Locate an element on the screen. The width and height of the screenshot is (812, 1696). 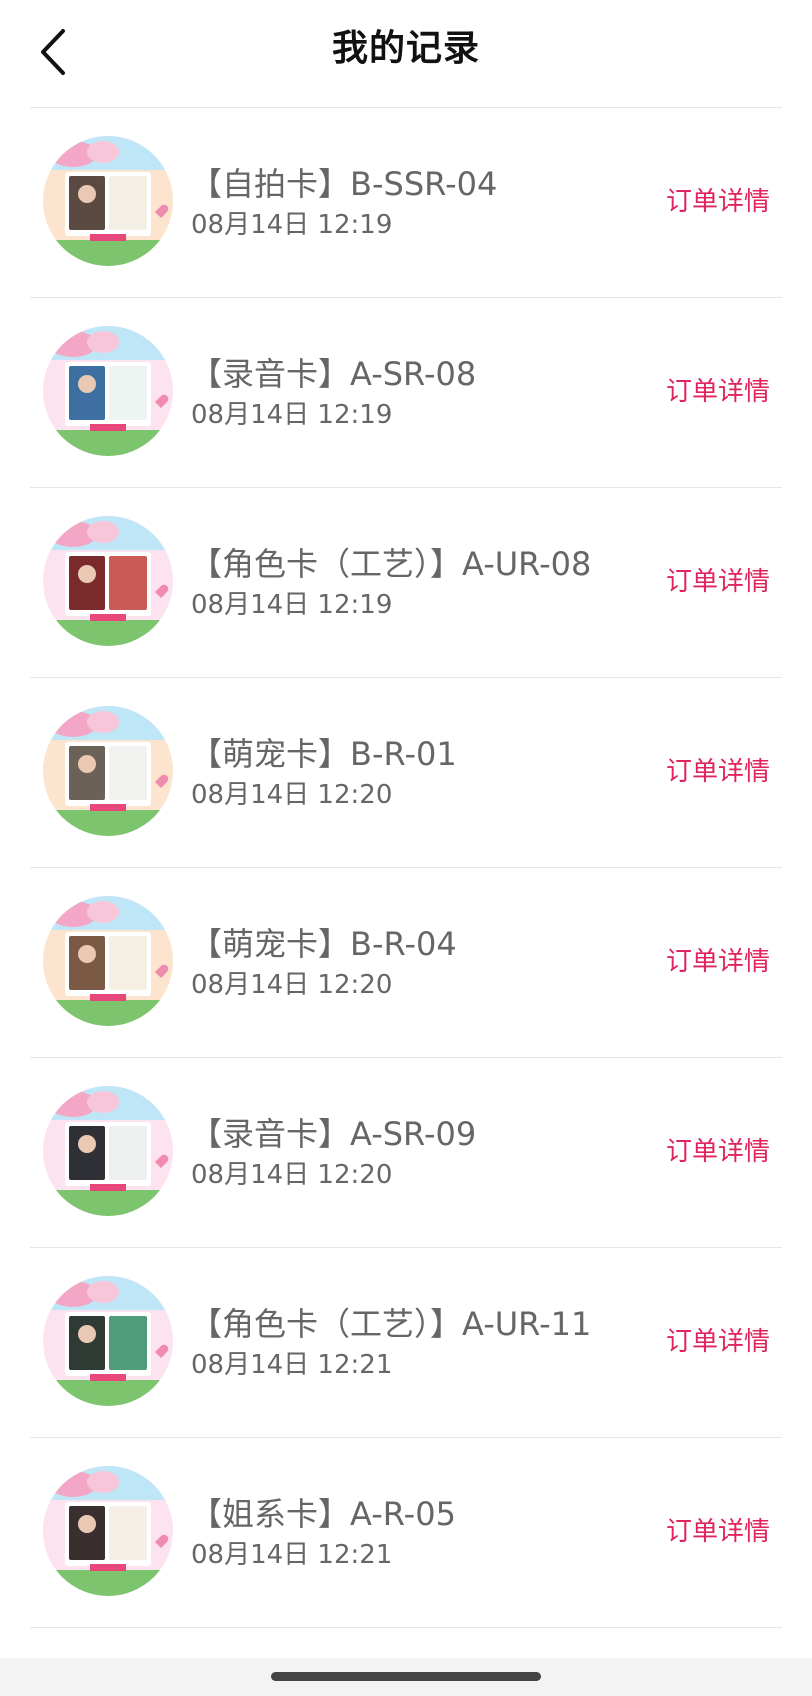
record-row: 【录音卡】A-SR-08 08月14日 12:19 订单详情 is located at coordinates (406, 393).